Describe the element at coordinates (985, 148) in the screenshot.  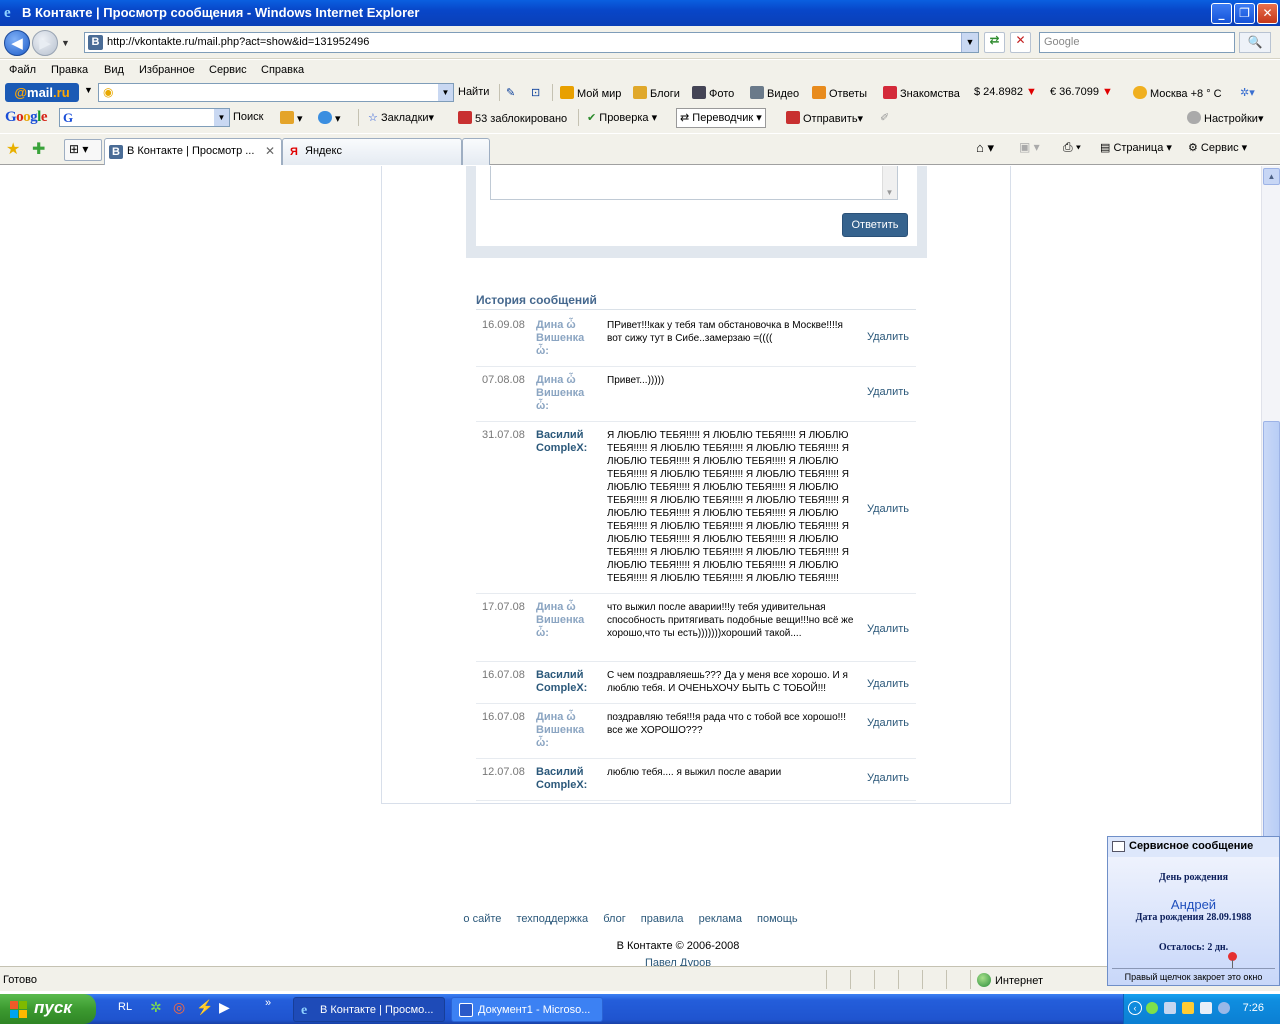
I see `home-icon: ⌂ ▾` at that location.